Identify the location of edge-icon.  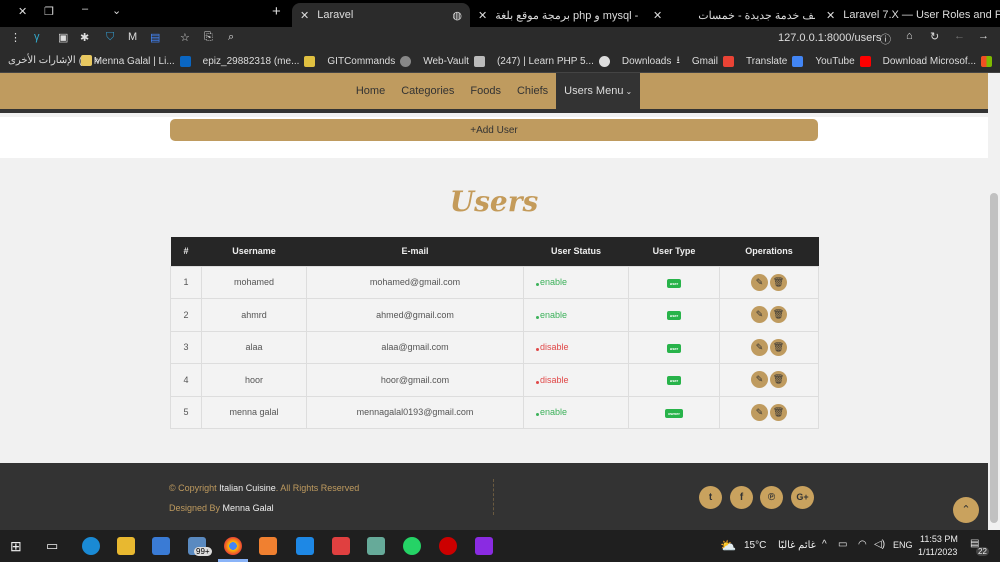
(91, 546).